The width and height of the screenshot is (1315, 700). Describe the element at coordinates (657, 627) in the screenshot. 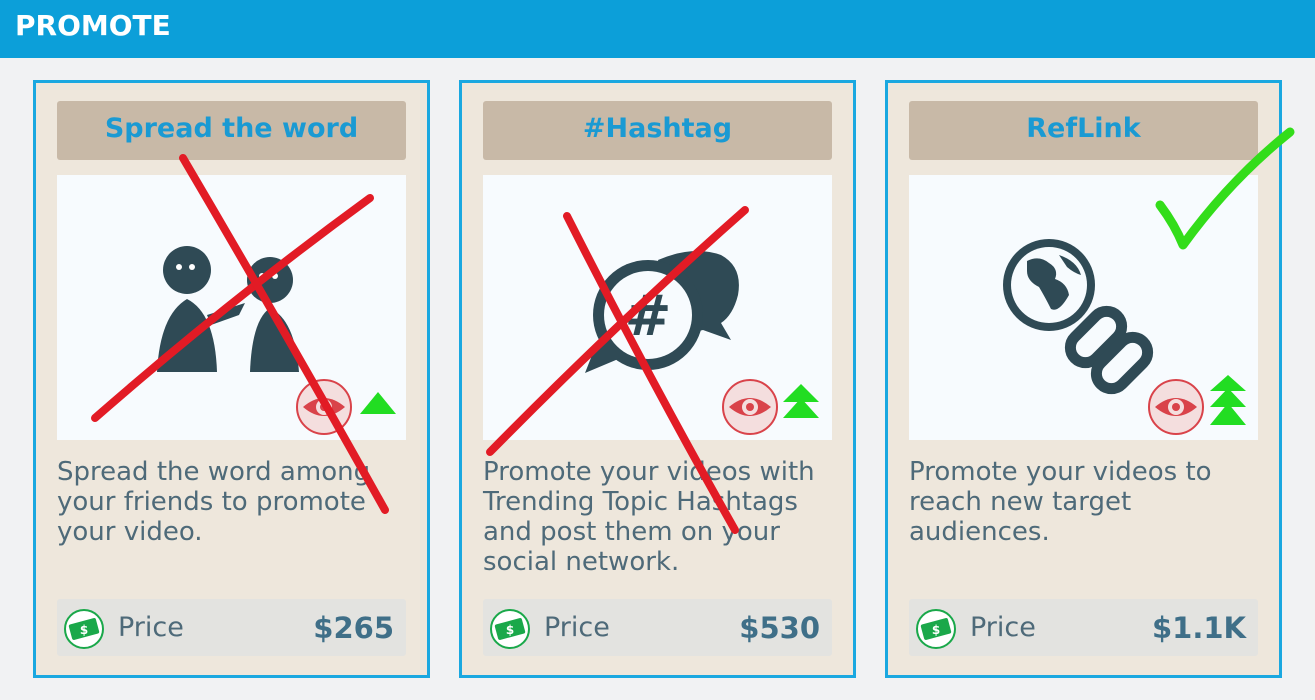

I see `price-bar: $ Price $530` at that location.